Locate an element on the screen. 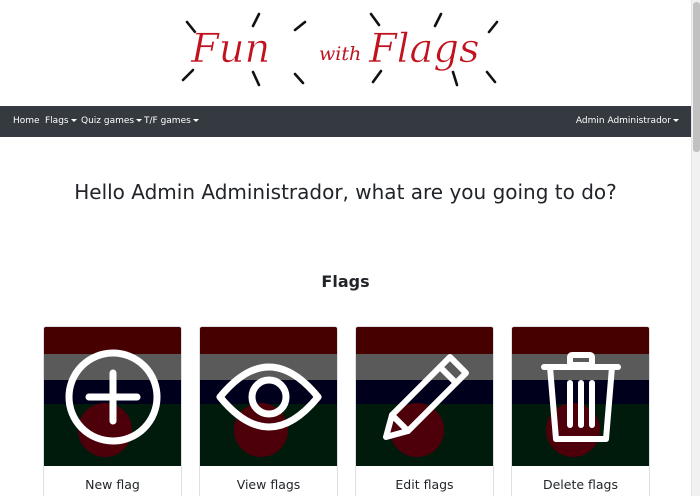 The width and height of the screenshot is (700, 496). fun-with-flags-logo: Fun with Flags is located at coordinates (345, 50).